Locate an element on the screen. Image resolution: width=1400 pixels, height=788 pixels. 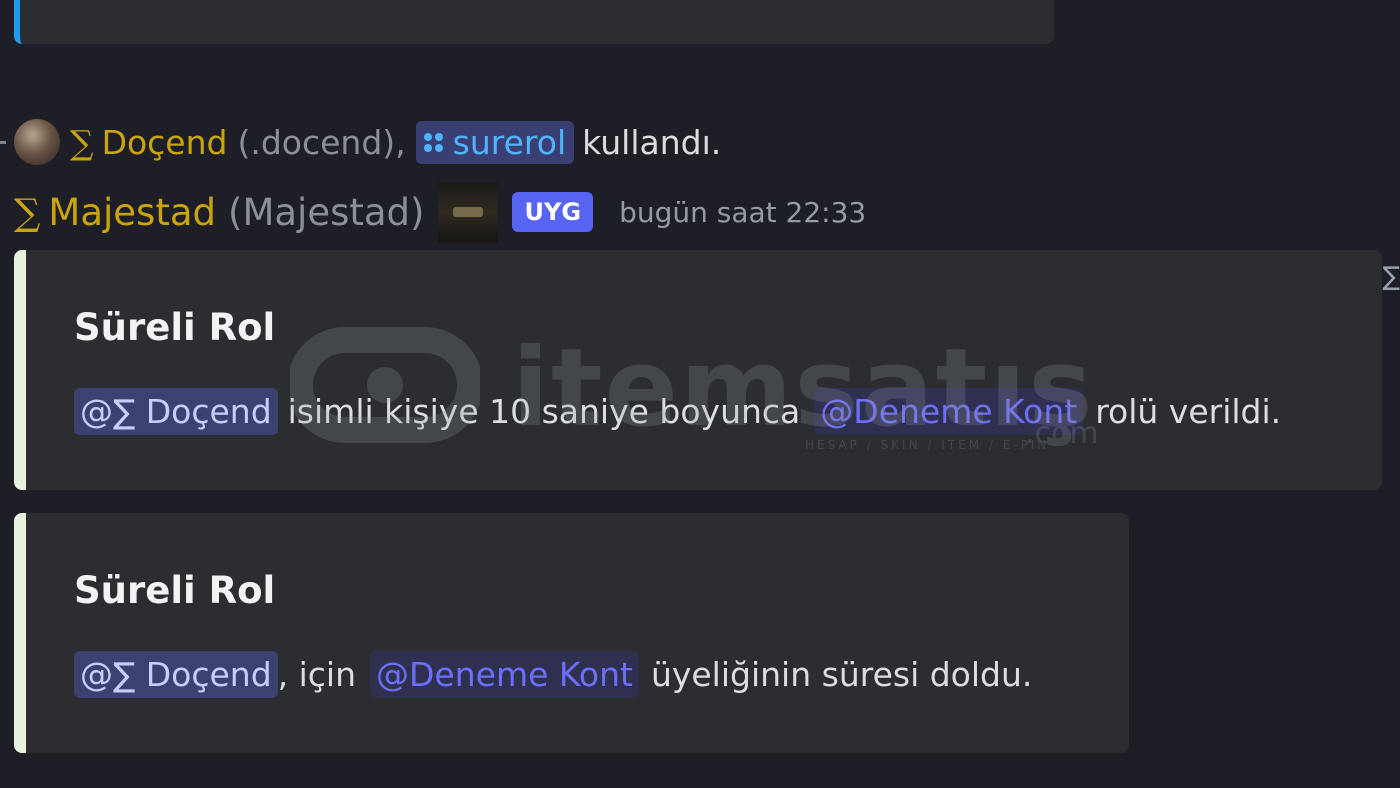
embed-text-b: üyeliğinin süresi doldu. is located at coordinates (841, 674).